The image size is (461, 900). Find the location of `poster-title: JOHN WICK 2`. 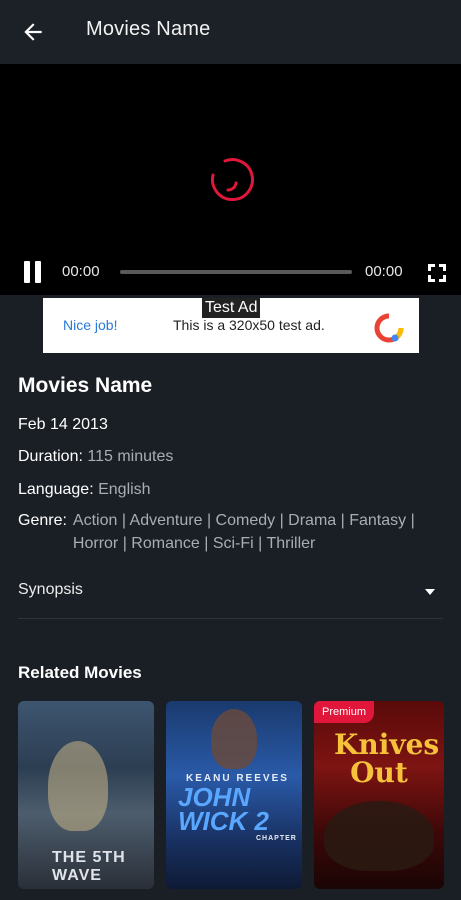

poster-title: JOHN WICK 2 is located at coordinates (223, 809).